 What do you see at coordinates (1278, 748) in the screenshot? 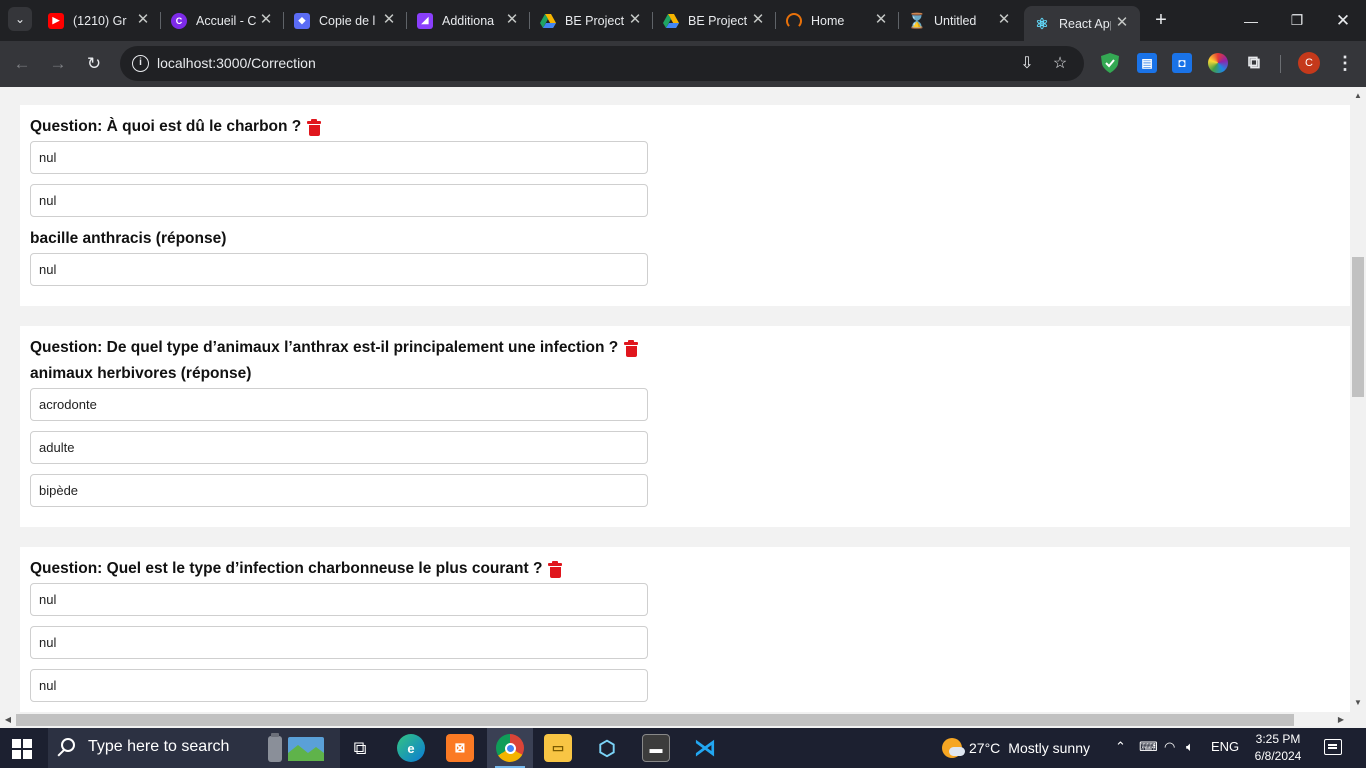
I see `system-clock: 3:25 PM 6/8/2024` at bounding box center [1278, 748].